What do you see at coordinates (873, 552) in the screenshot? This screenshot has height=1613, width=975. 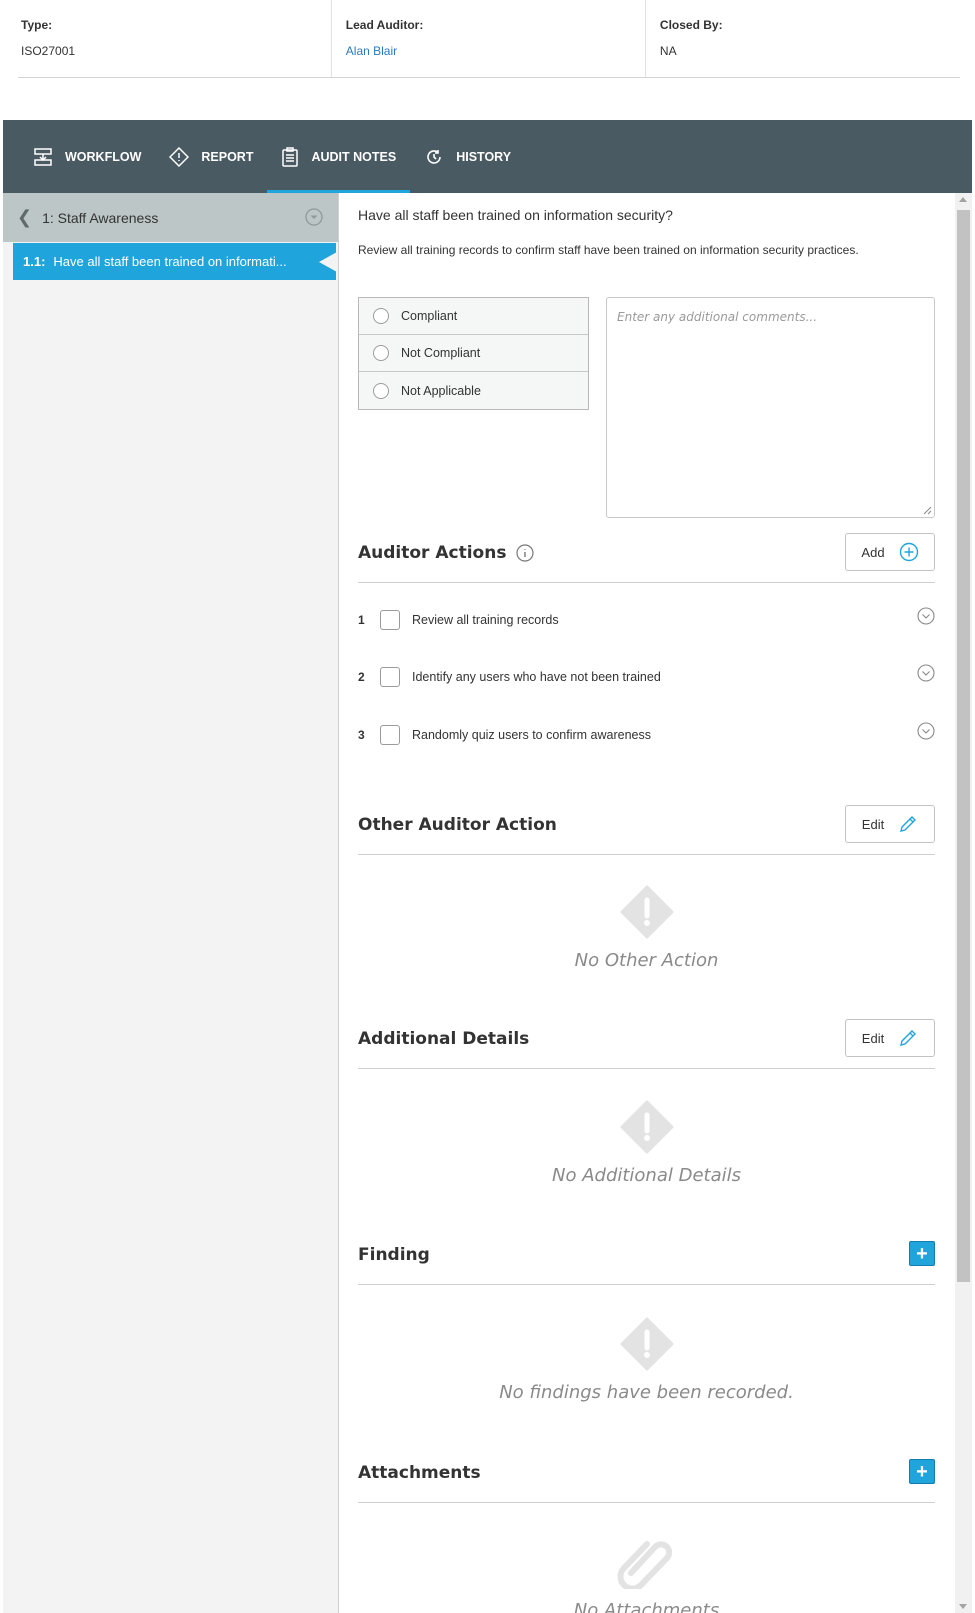 I see `add-button-label: Add` at bounding box center [873, 552].